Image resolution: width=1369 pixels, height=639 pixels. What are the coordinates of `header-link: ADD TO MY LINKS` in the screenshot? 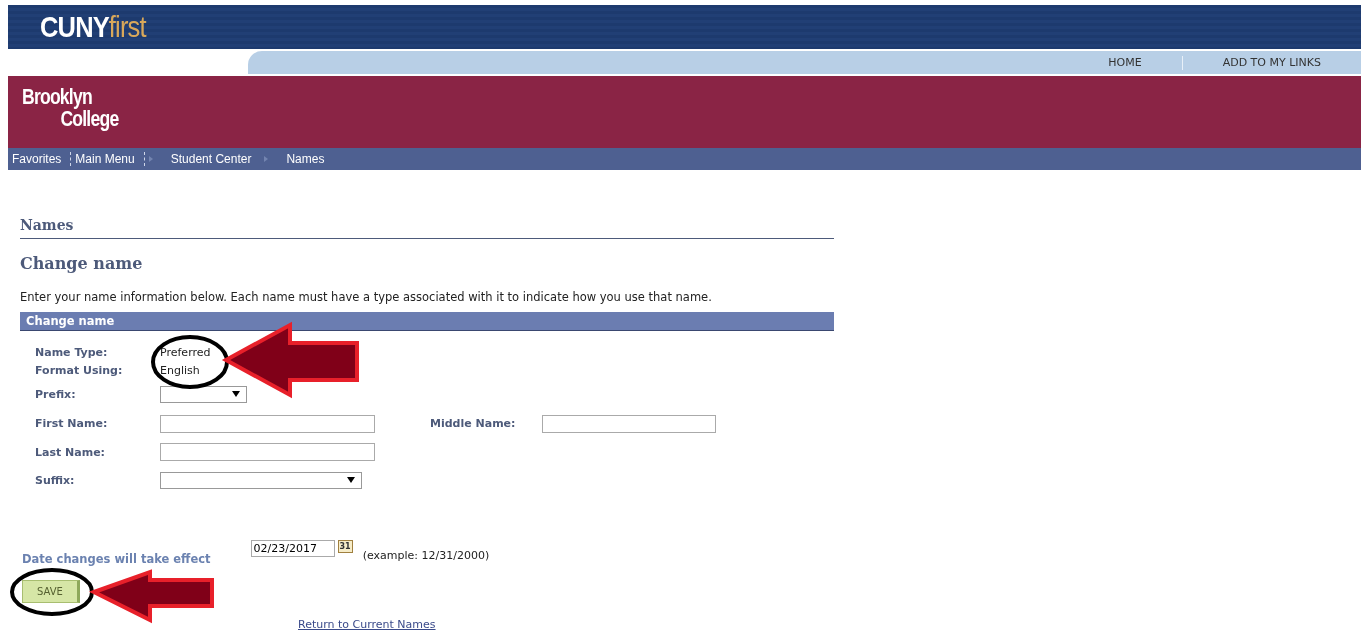 It's located at (1271, 62).